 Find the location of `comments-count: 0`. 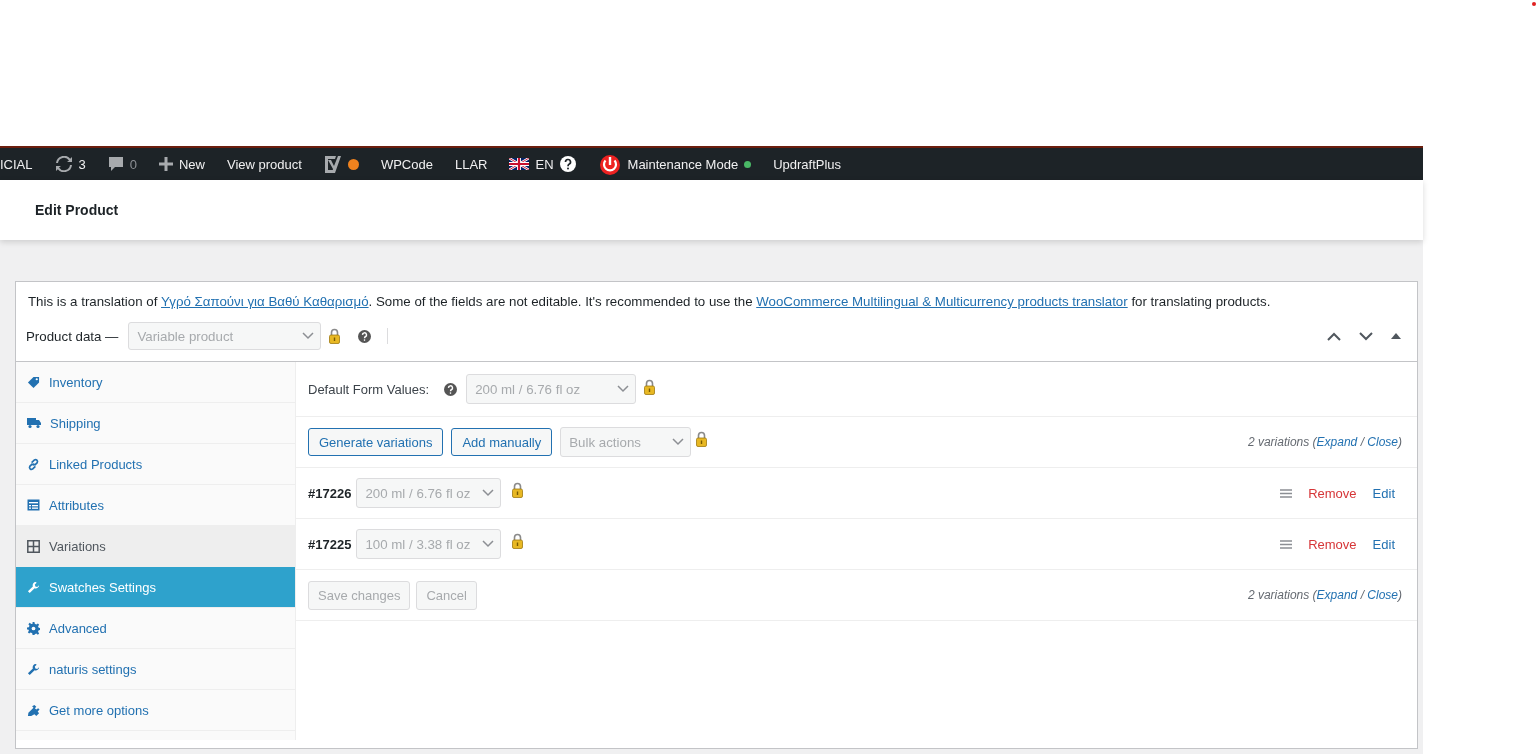

comments-count: 0 is located at coordinates (133, 164).